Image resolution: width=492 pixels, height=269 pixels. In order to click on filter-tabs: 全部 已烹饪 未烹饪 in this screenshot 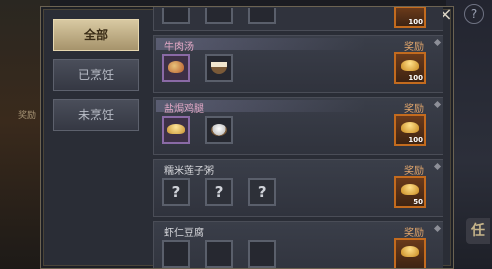, I will do `click(96, 79)`.